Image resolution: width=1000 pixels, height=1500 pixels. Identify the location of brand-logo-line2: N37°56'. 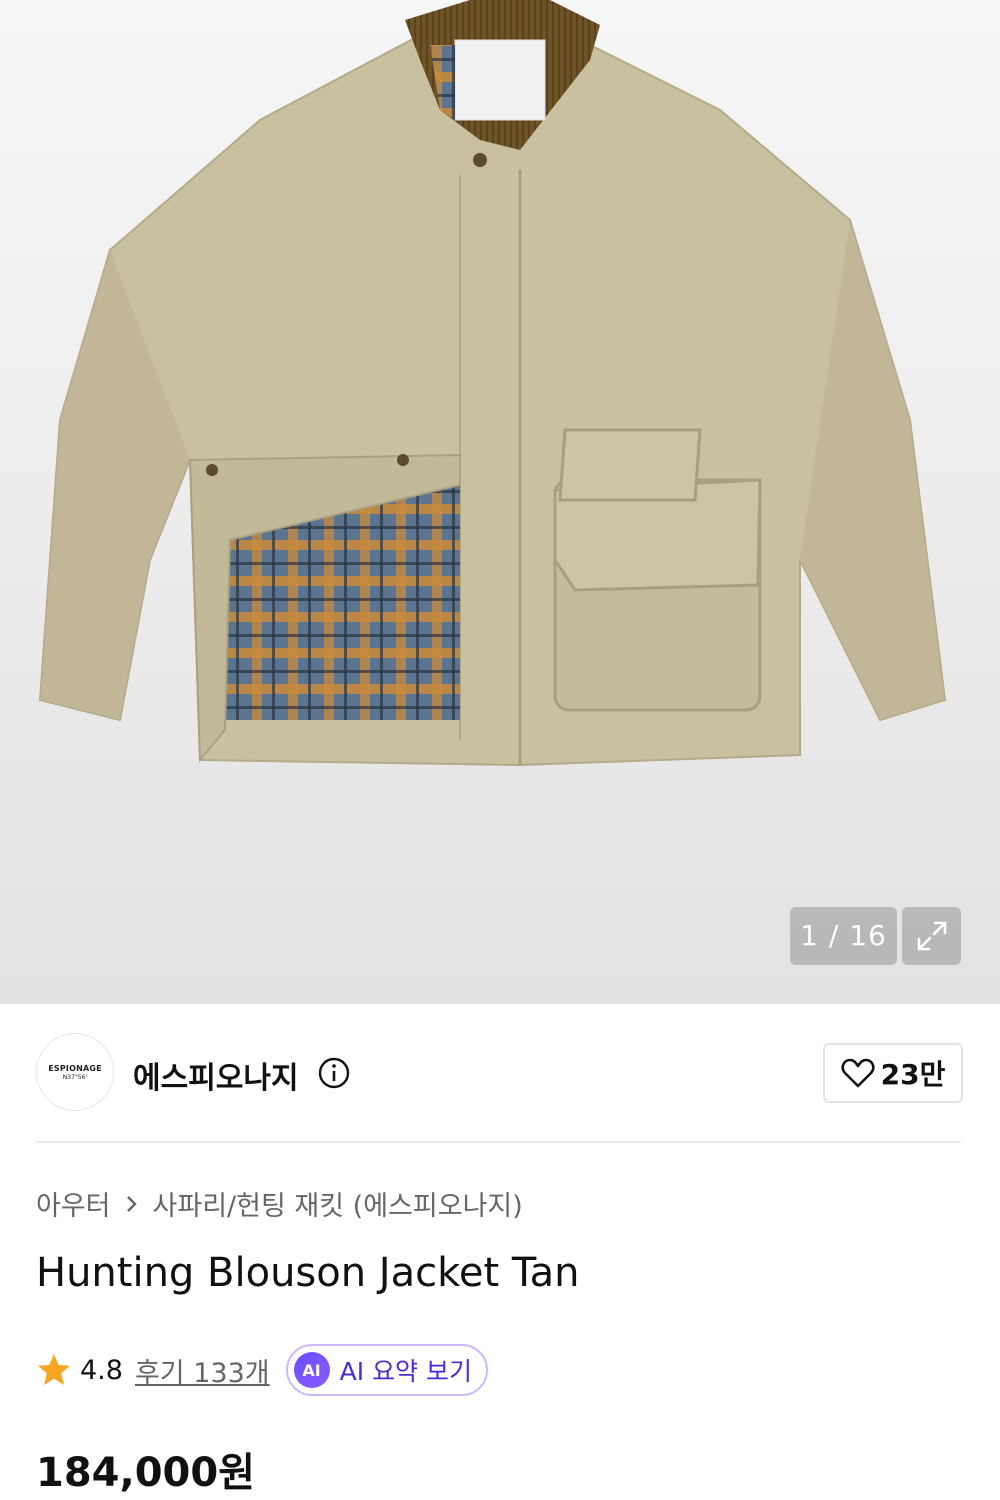
(75, 1077).